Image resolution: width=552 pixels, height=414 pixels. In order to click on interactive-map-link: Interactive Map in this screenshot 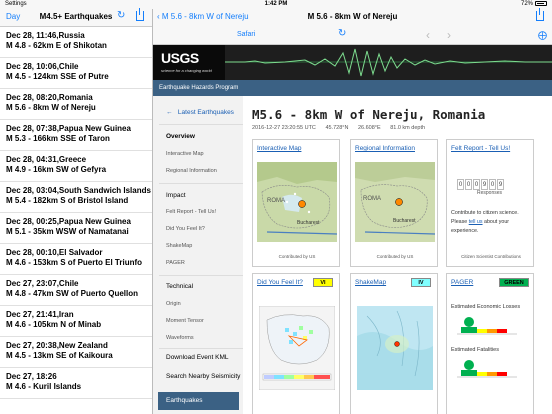, I will do `click(279, 148)`.